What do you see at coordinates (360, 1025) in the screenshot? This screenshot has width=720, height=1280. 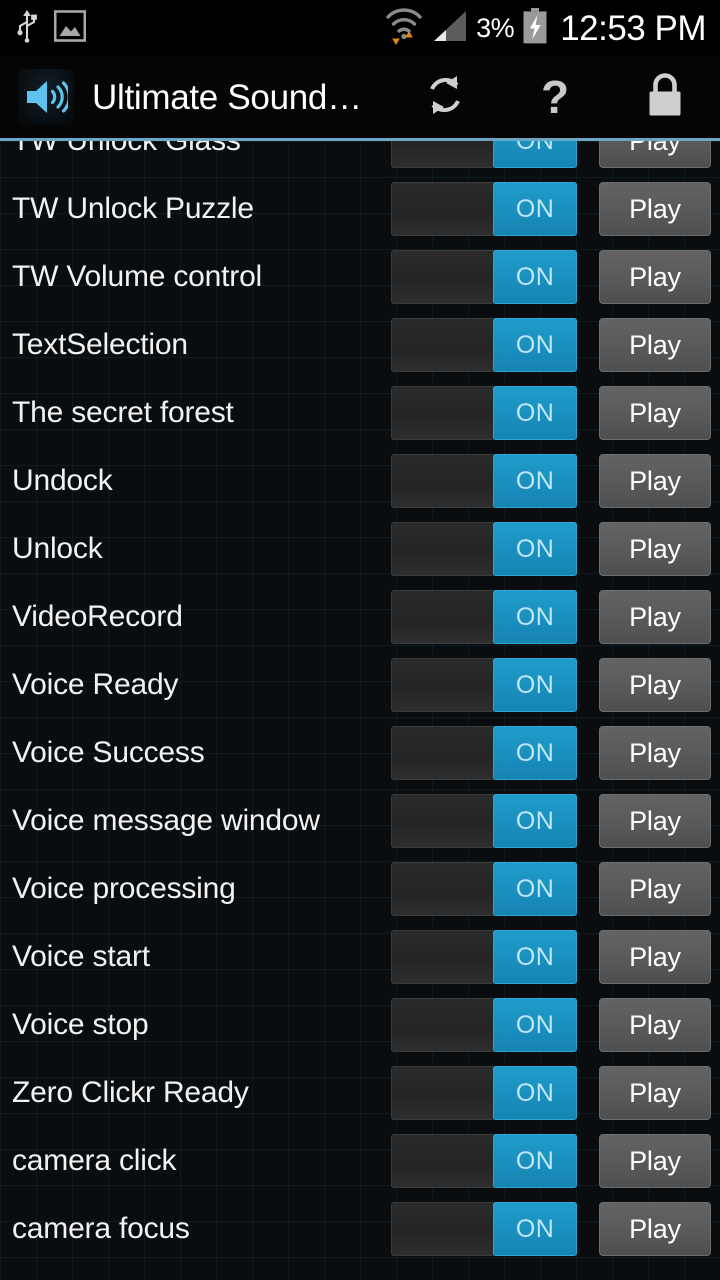 I see `table-row: Voice stop ON Play` at bounding box center [360, 1025].